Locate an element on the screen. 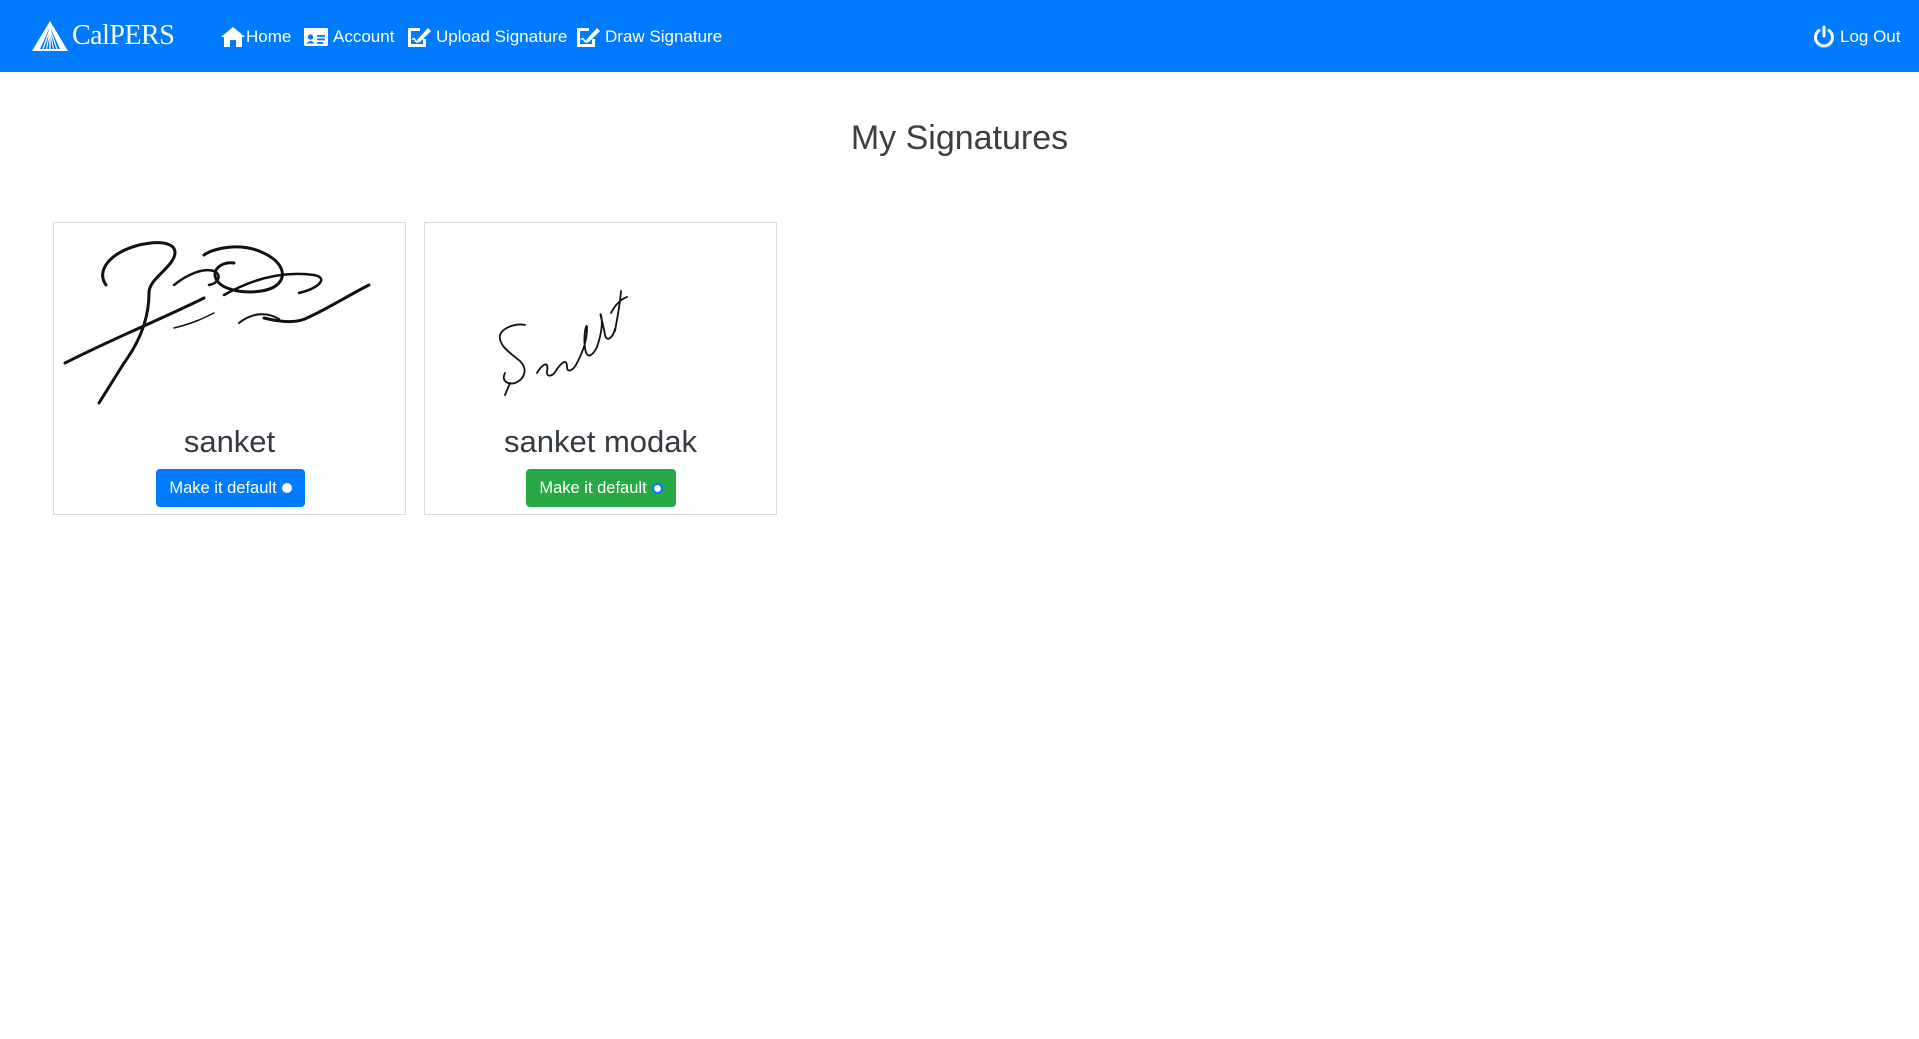 The image size is (1919, 1039). signature-name: sanket is located at coordinates (229, 441).